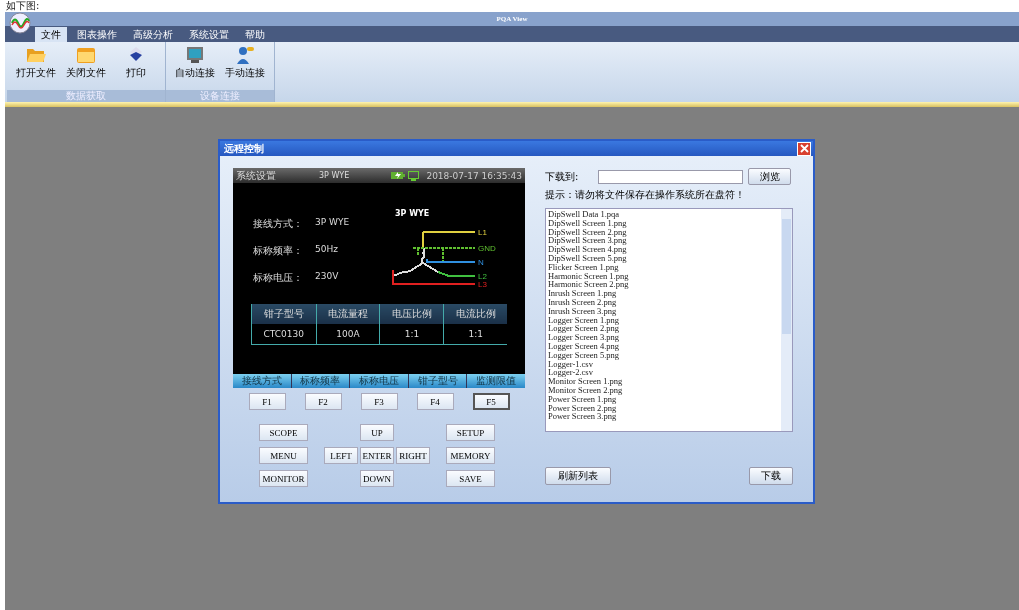 The image size is (1019, 610). I want to click on file-item: Flicker Screen 1.png, so click(583, 267).